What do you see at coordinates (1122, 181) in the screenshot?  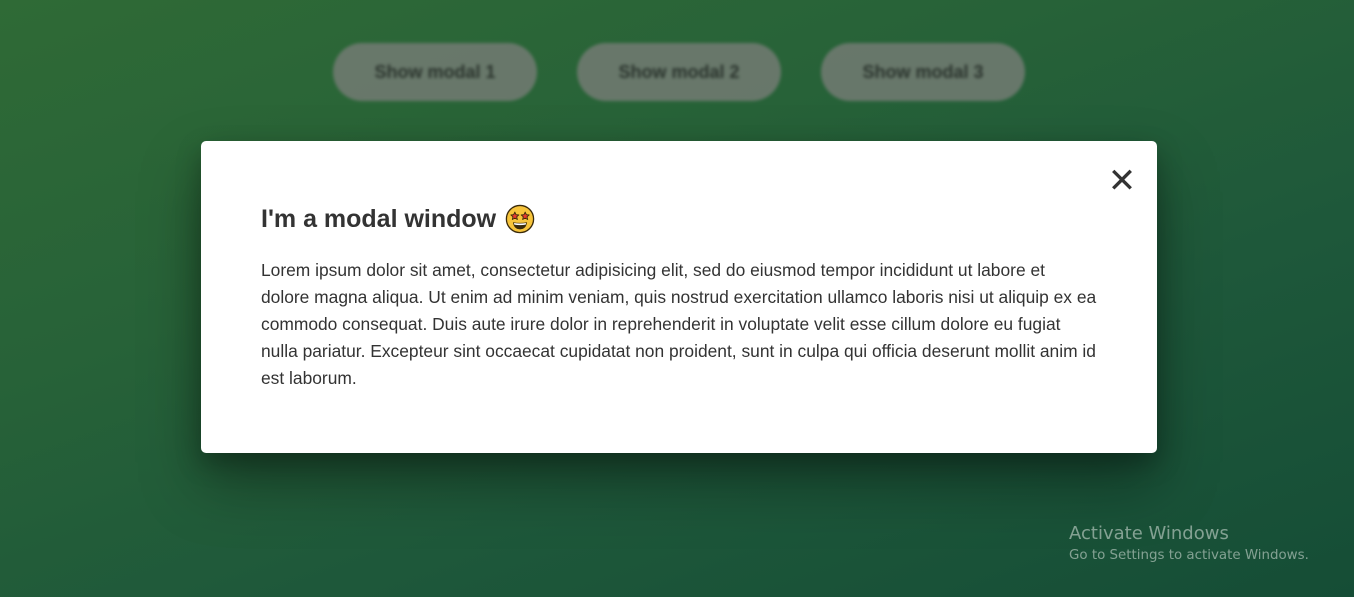 I see `close-icon: ✕` at bounding box center [1122, 181].